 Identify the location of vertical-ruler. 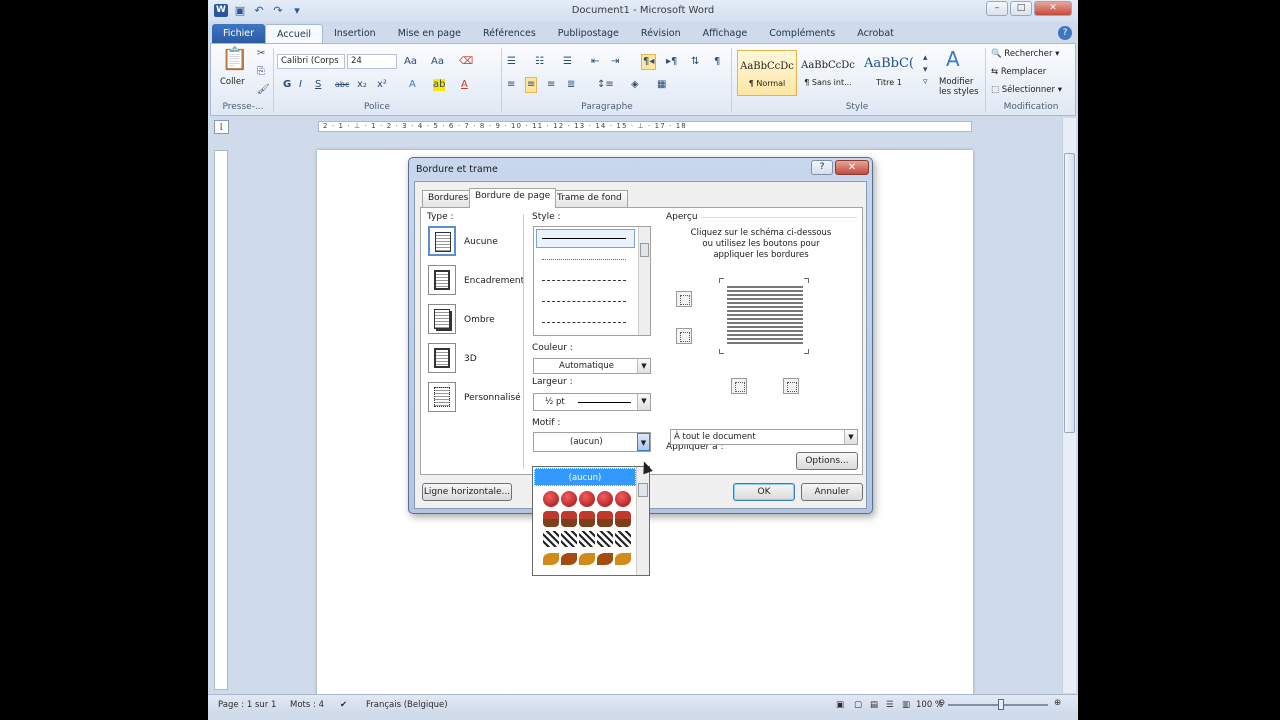
(221, 420).